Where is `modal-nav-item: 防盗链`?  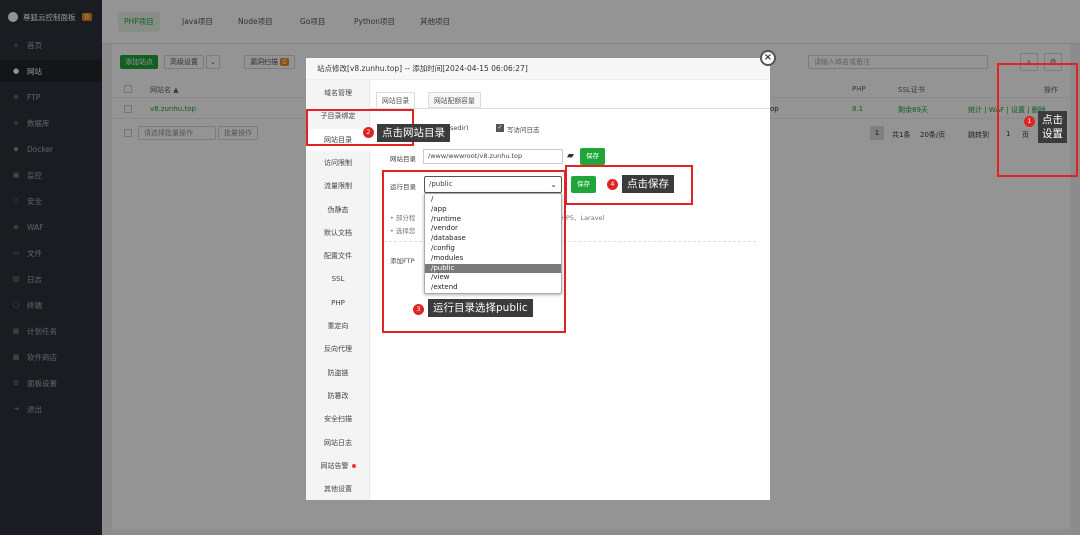 modal-nav-item: 防盗链 is located at coordinates (338, 373).